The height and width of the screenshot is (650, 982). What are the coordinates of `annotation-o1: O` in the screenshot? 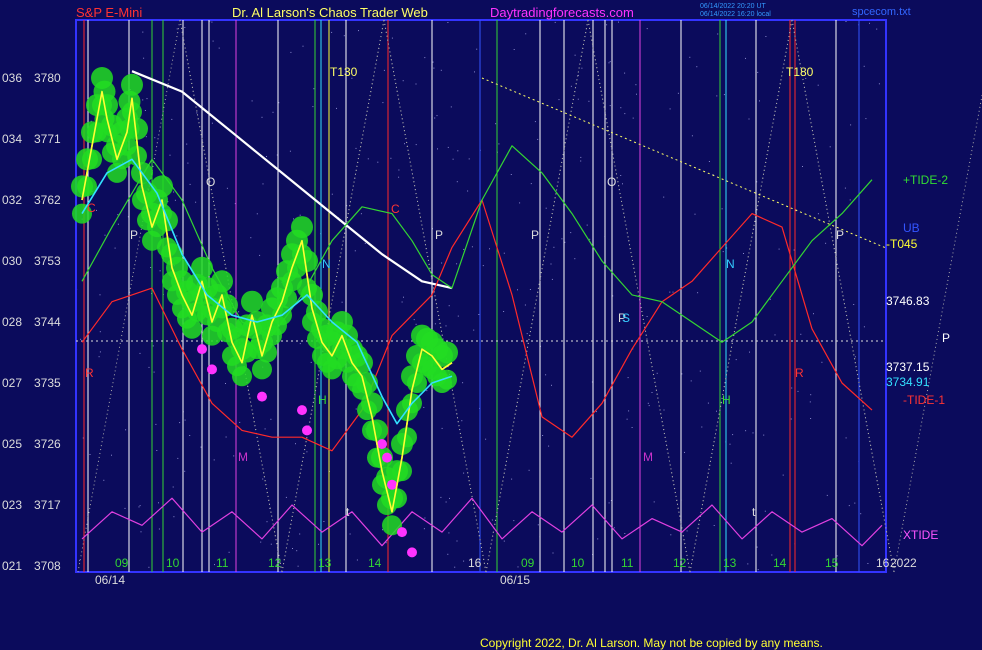 It's located at (210, 182).